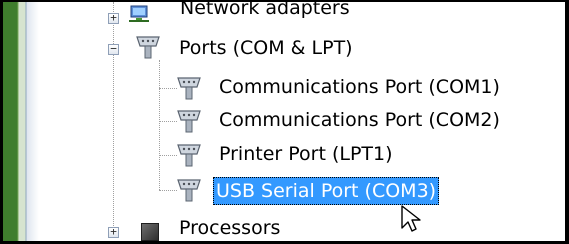 The height and width of the screenshot is (244, 569). What do you see at coordinates (150, 232) in the screenshot?
I see `processor-chip-icon` at bounding box center [150, 232].